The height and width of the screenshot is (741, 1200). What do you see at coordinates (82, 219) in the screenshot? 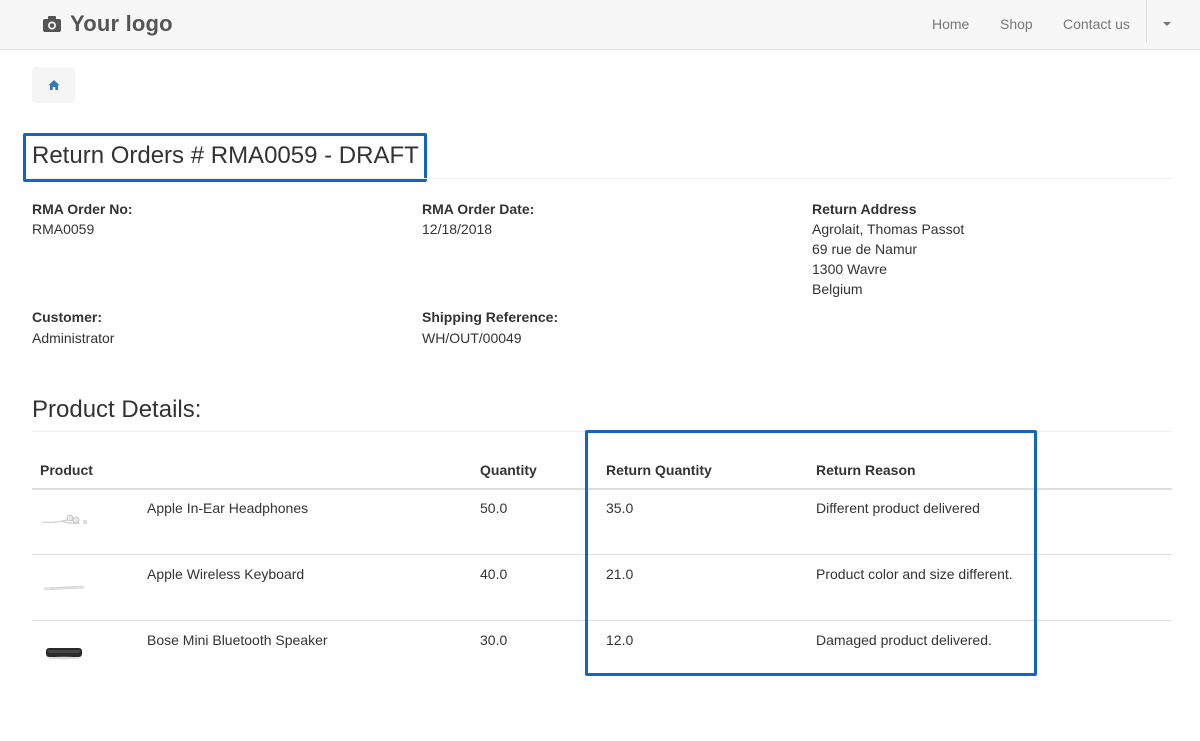
I see `rma-order-no: RMA Order No: RMA0059` at bounding box center [82, 219].